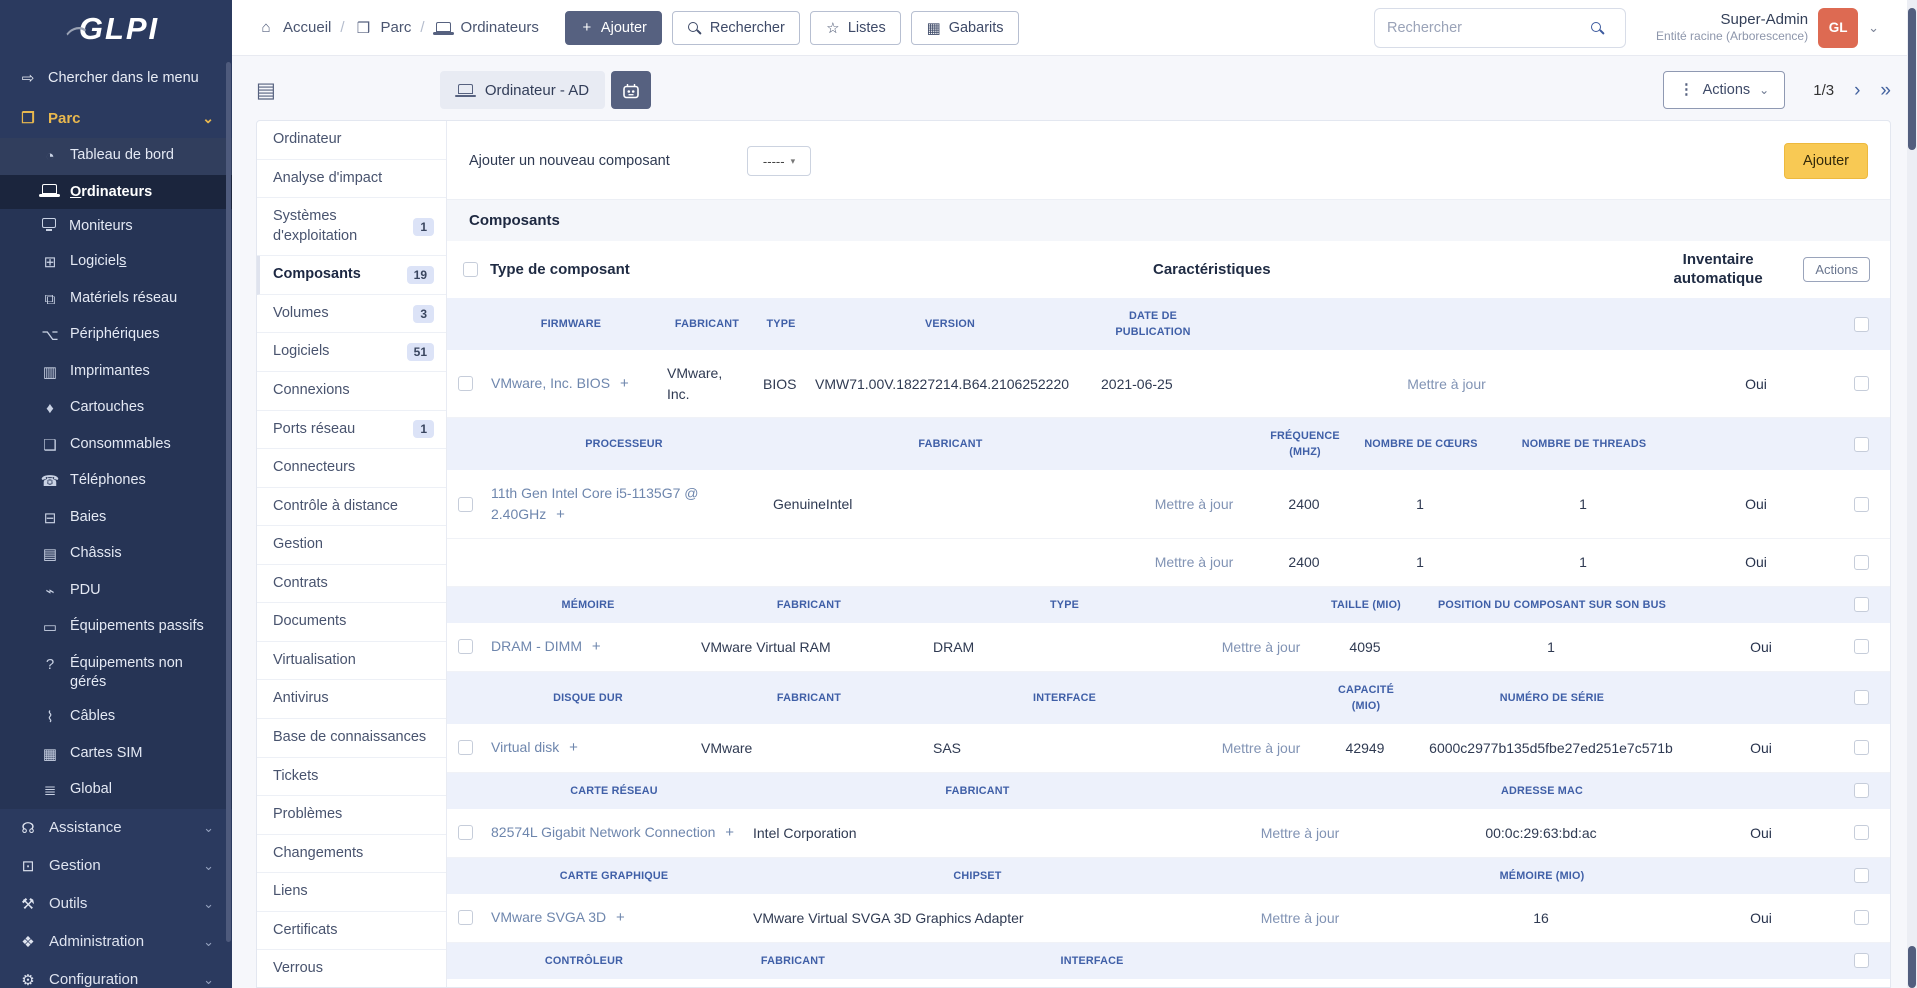  Describe the element at coordinates (116, 717) in the screenshot. I see `sidebar-item-cables: ⌇ Câbles` at that location.